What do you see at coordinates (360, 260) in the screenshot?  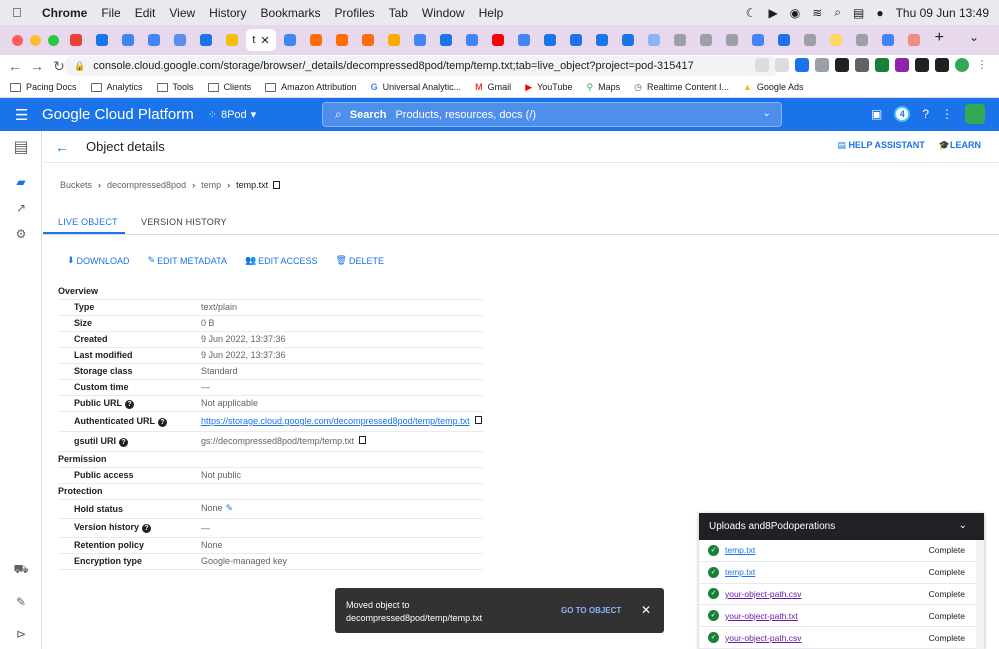 I see `delete-button: 🗑 DELETE` at bounding box center [360, 260].